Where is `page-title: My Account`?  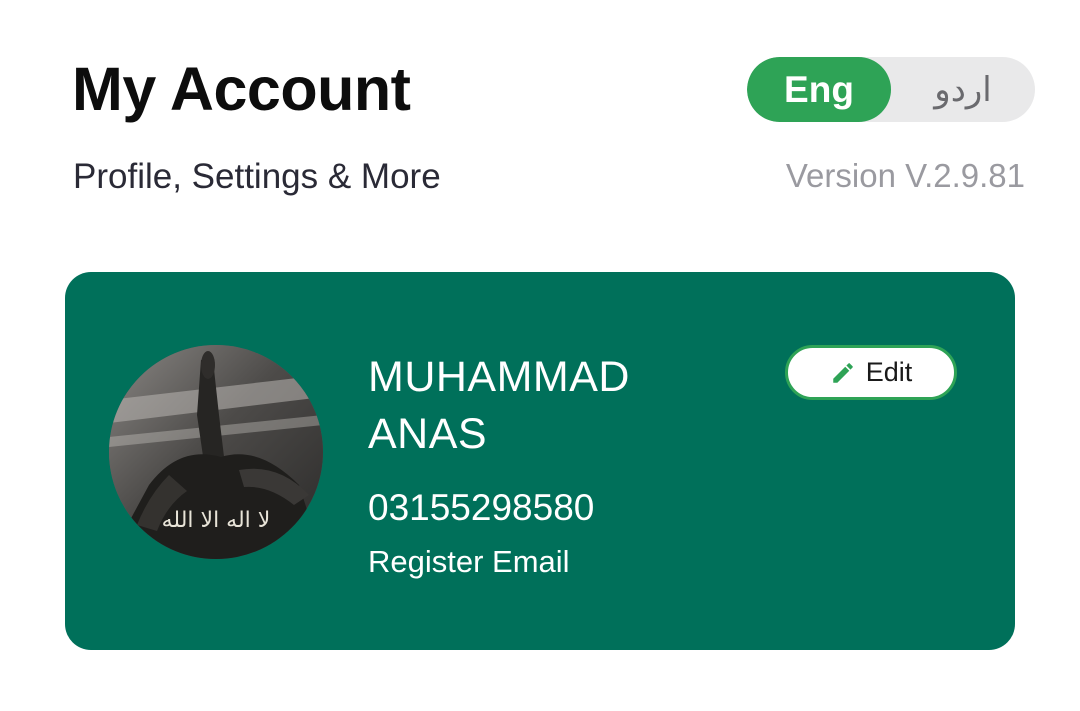
page-title: My Account is located at coordinates (241, 89).